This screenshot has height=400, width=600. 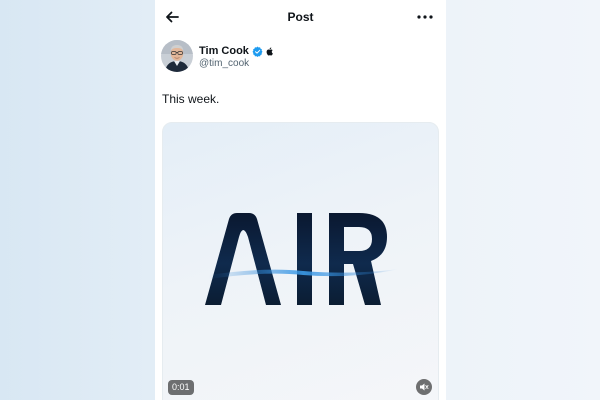 I want to click on back-button, so click(x=172, y=17).